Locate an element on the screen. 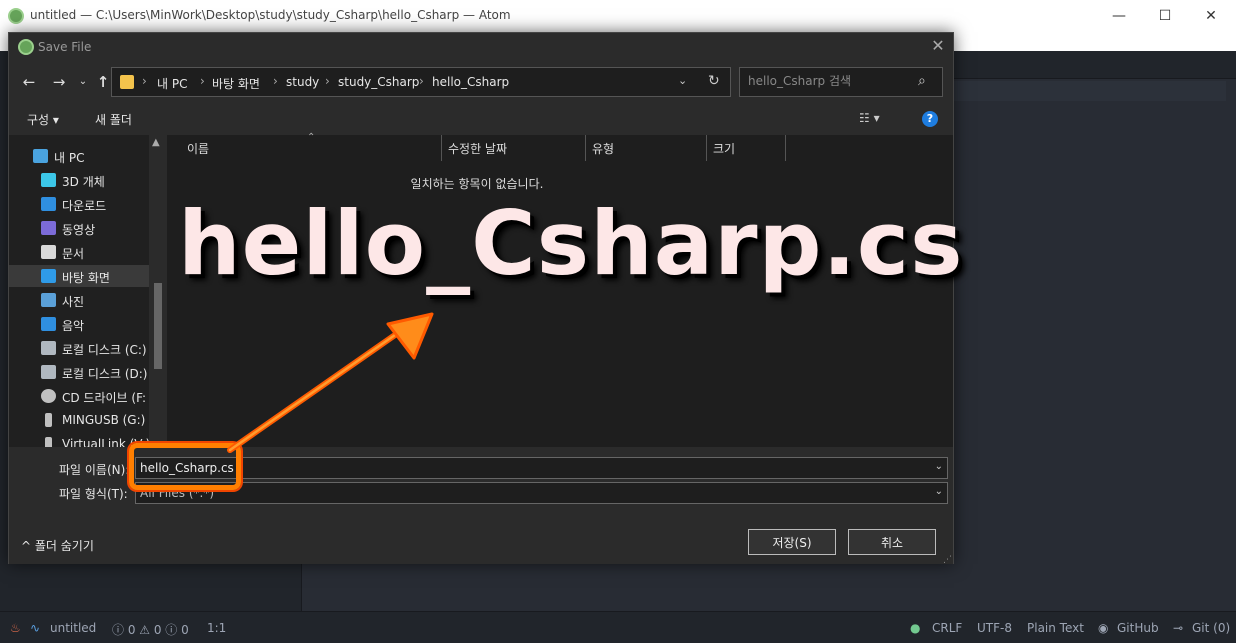 The height and width of the screenshot is (643, 1236). github-button: GitHub is located at coordinates (1138, 628).